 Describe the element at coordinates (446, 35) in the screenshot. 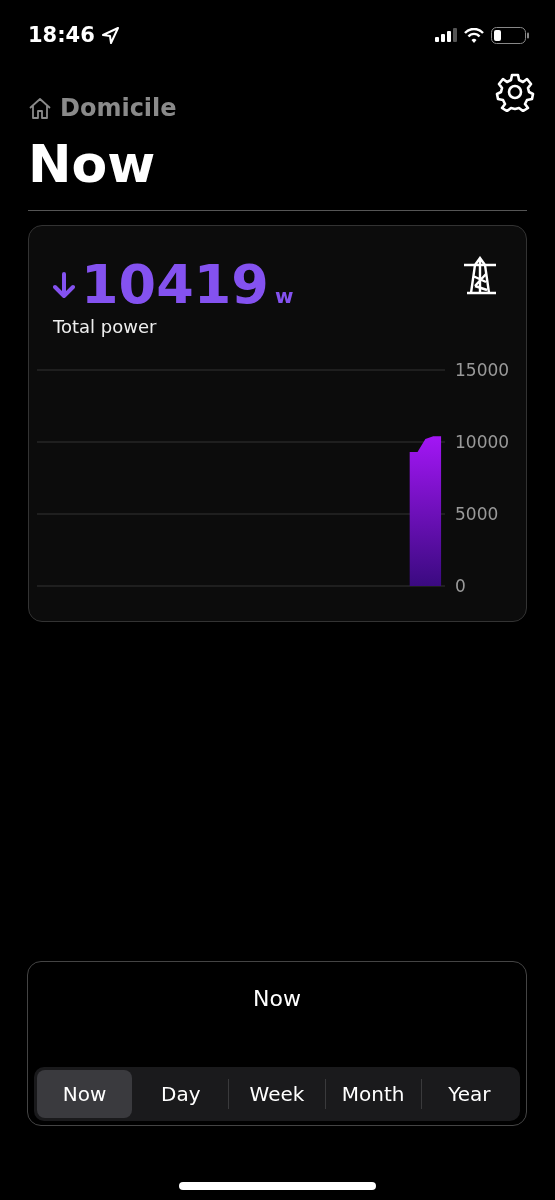

I see `signal-icon` at that location.